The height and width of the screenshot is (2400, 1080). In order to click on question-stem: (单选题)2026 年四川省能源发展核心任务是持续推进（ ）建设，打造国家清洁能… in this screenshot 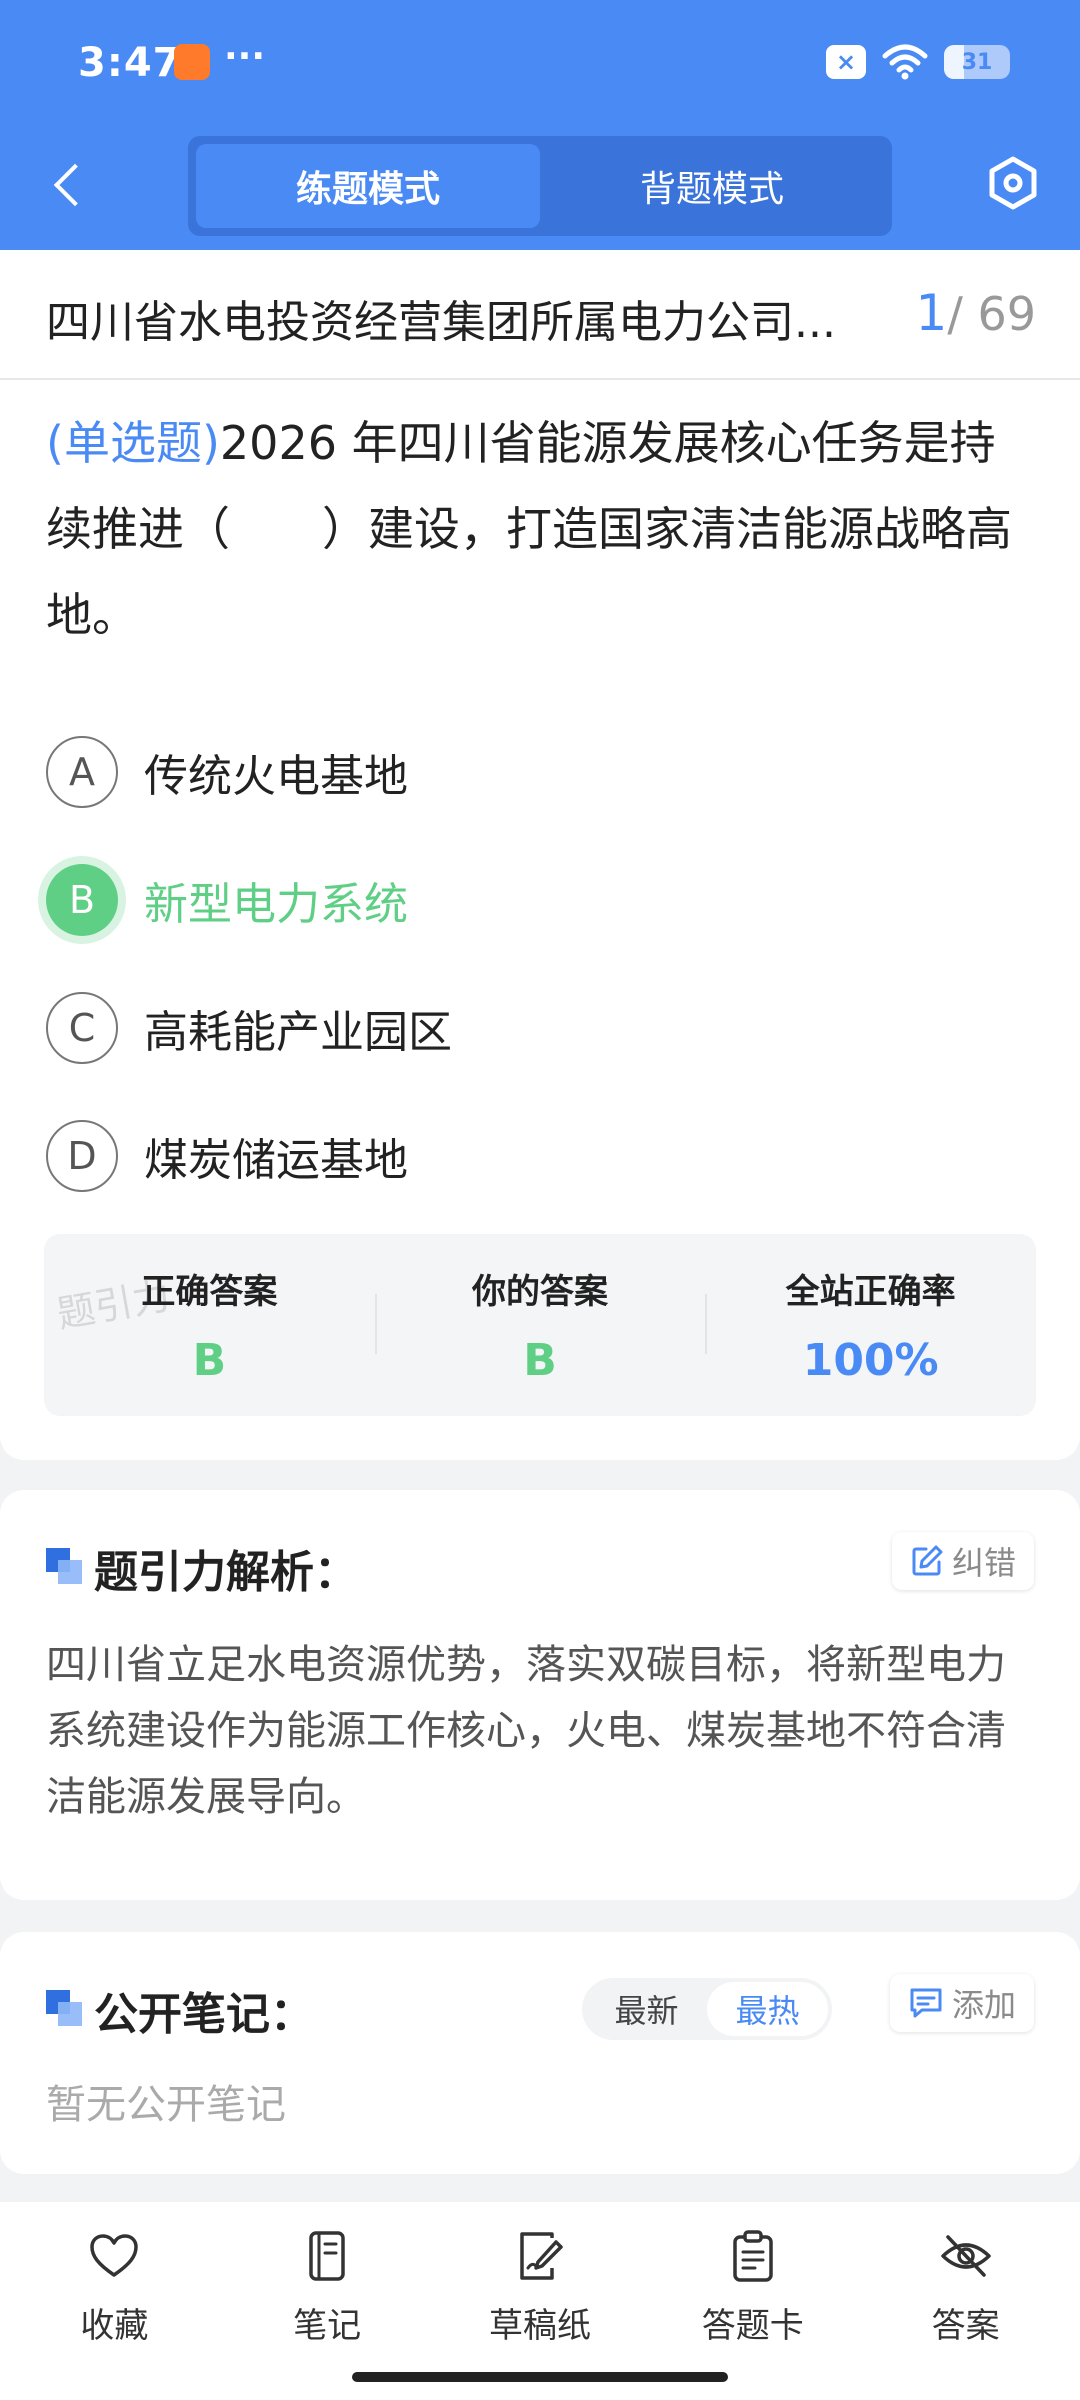, I will do `click(541, 529)`.